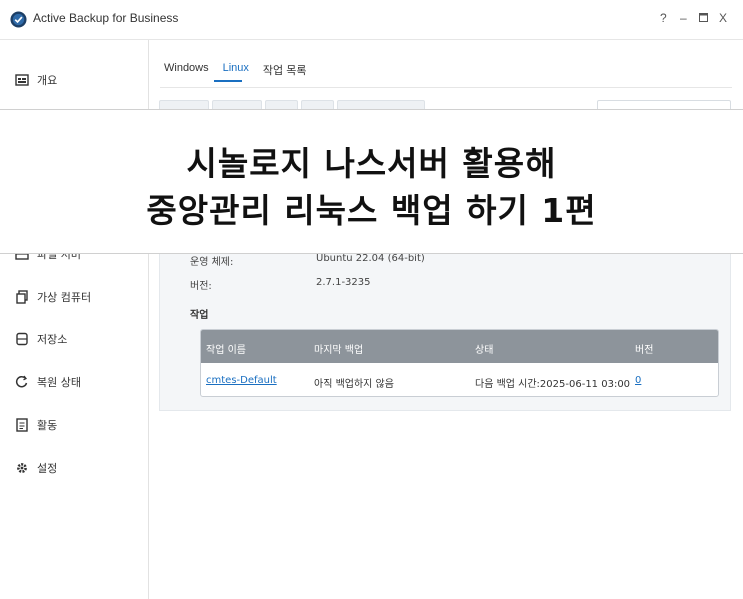 The height and width of the screenshot is (599, 743). Describe the element at coordinates (22, 468) in the screenshot. I see `gear-icon` at that location.